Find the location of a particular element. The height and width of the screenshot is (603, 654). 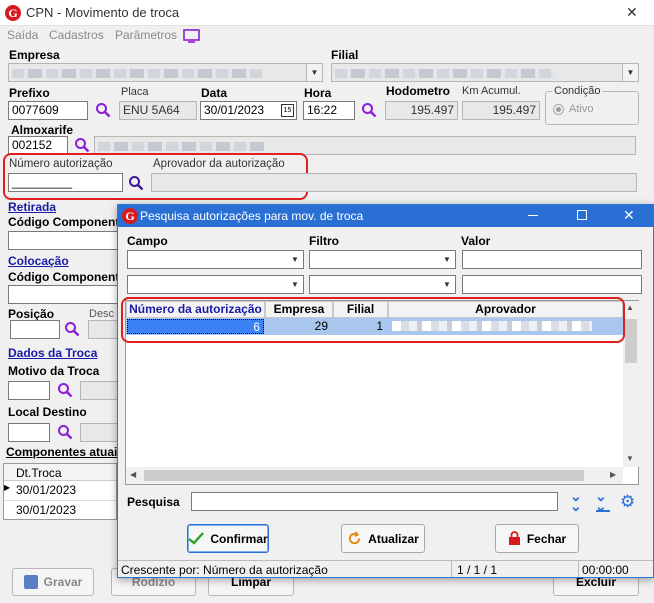

placa-field: ENU 5A64 is located at coordinates (158, 110).